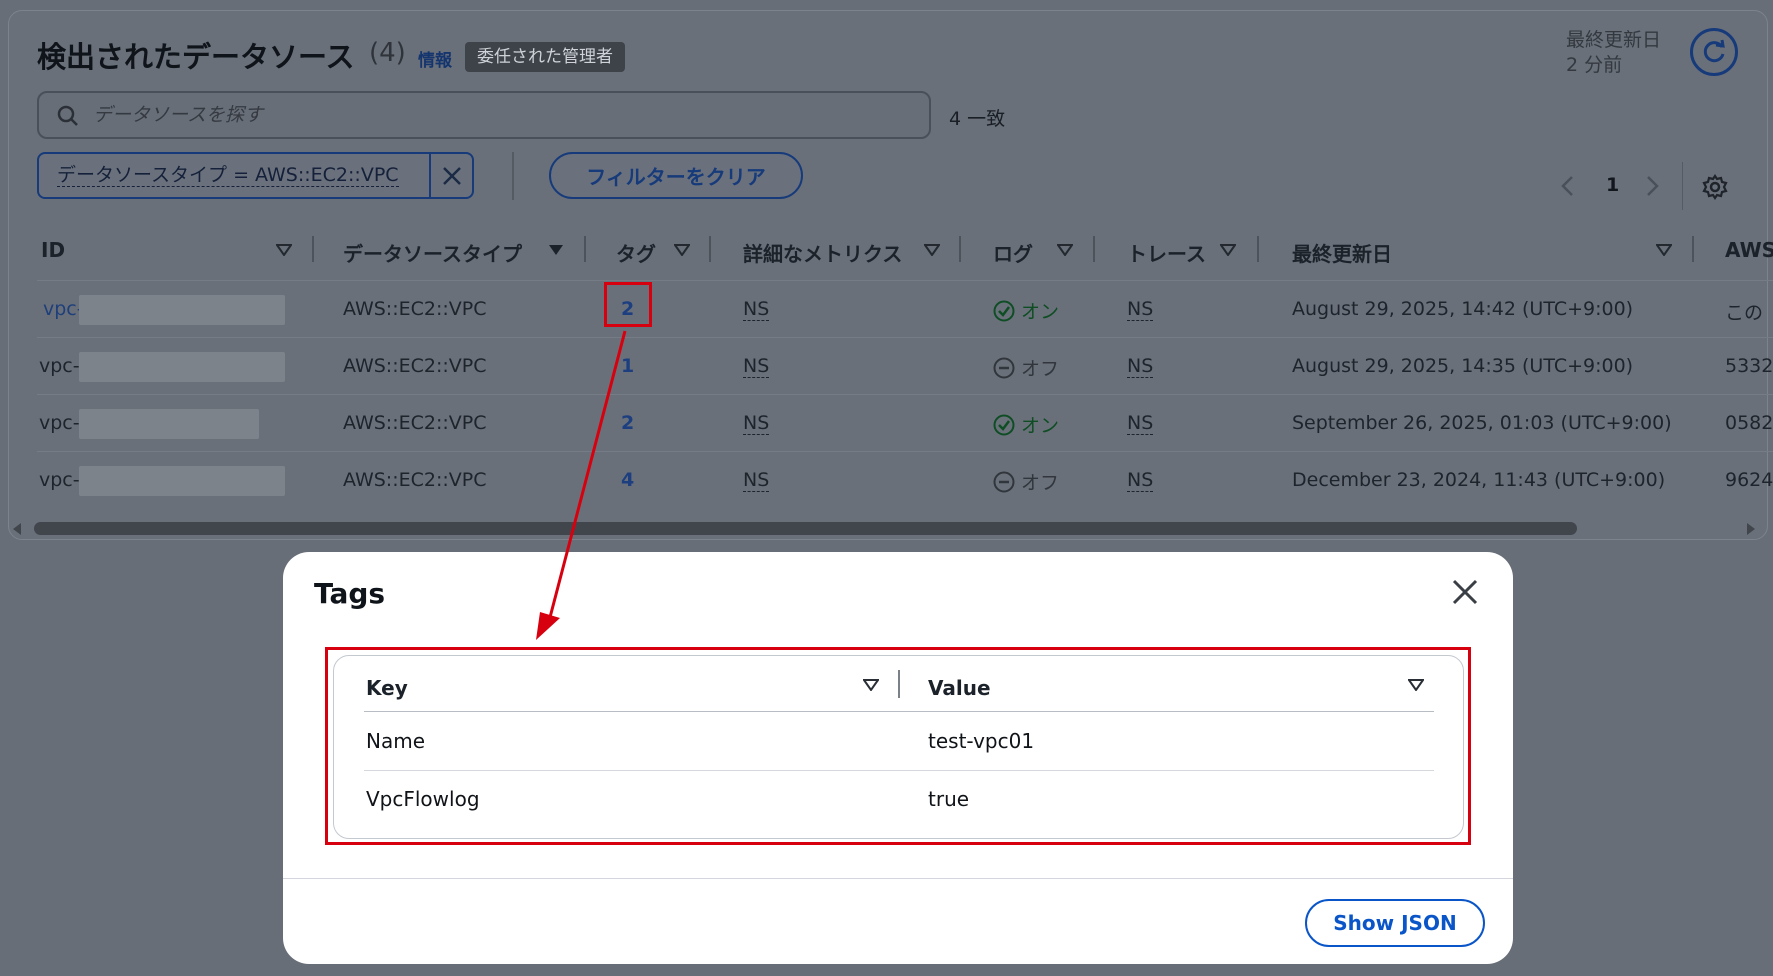 This screenshot has height=976, width=1773. Describe the element at coordinates (1567, 186) in the screenshot. I see `chevron-left-icon` at that location.